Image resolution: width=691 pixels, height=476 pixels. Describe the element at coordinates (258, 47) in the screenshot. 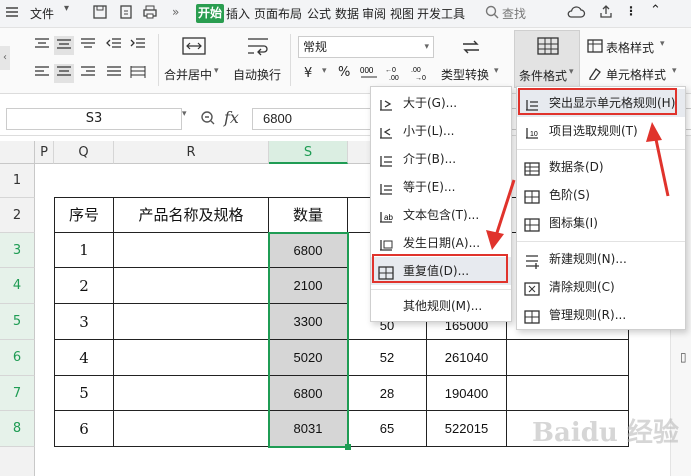

I see `wrap-text-icon` at that location.